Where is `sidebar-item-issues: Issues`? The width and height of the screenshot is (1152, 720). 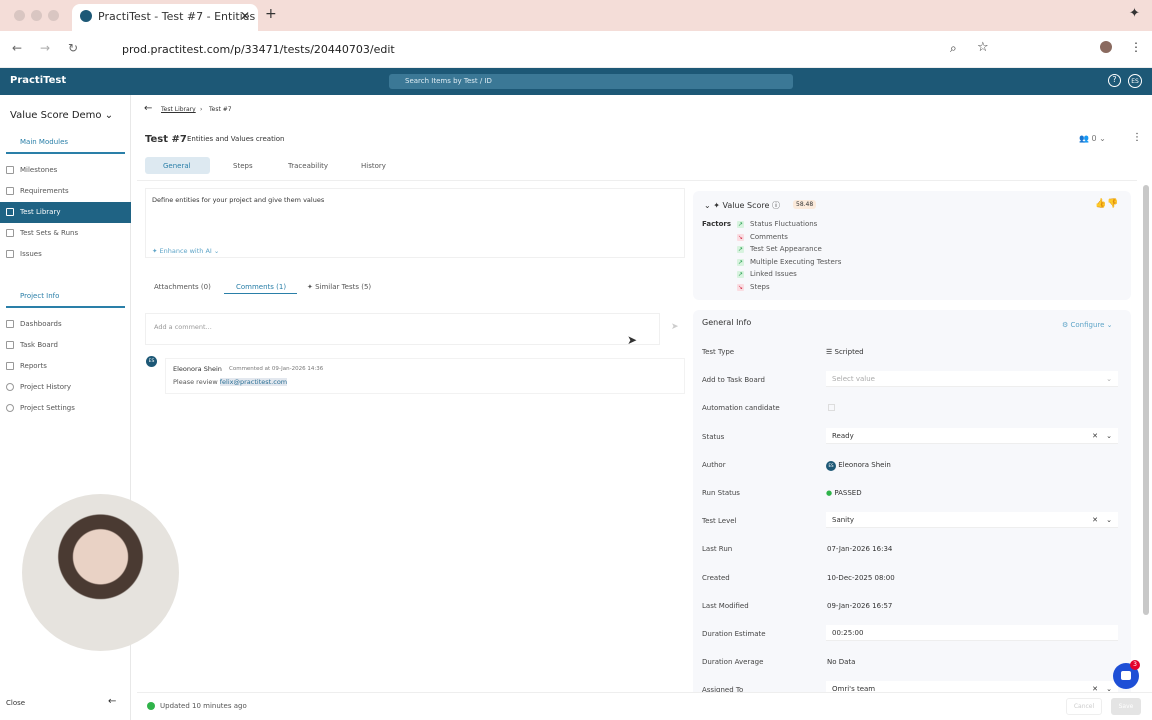
sidebar-item-issues: Issues is located at coordinates (65, 254).